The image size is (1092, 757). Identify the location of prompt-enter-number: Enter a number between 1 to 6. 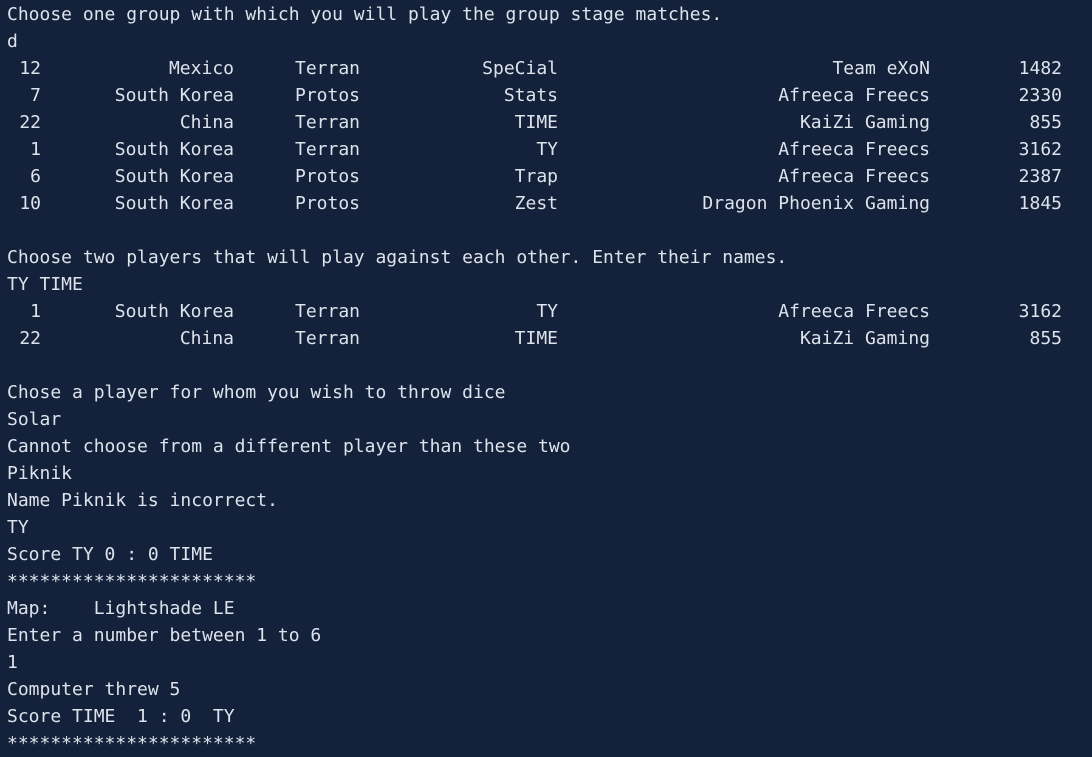
(164, 635).